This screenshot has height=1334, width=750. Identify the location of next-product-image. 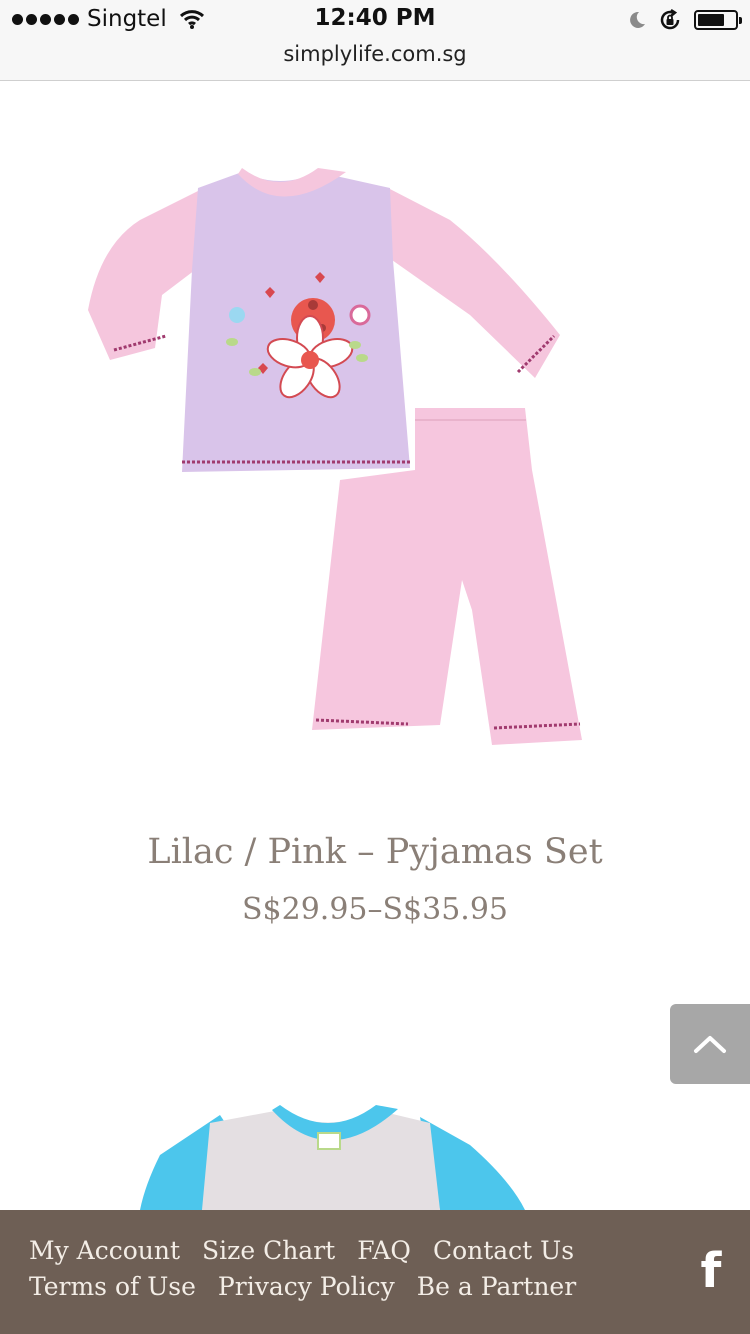
(335, 1157).